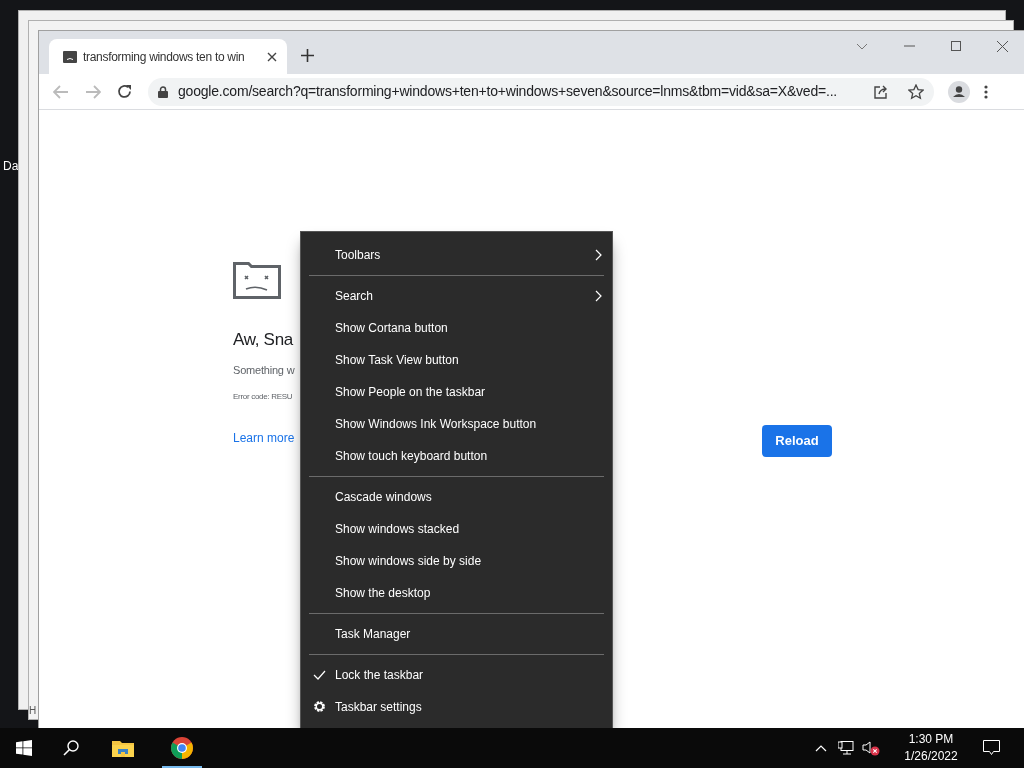 Image resolution: width=1024 pixels, height=768 pixels. Describe the element at coordinates (319, 706) in the screenshot. I see `settings-icon` at that location.